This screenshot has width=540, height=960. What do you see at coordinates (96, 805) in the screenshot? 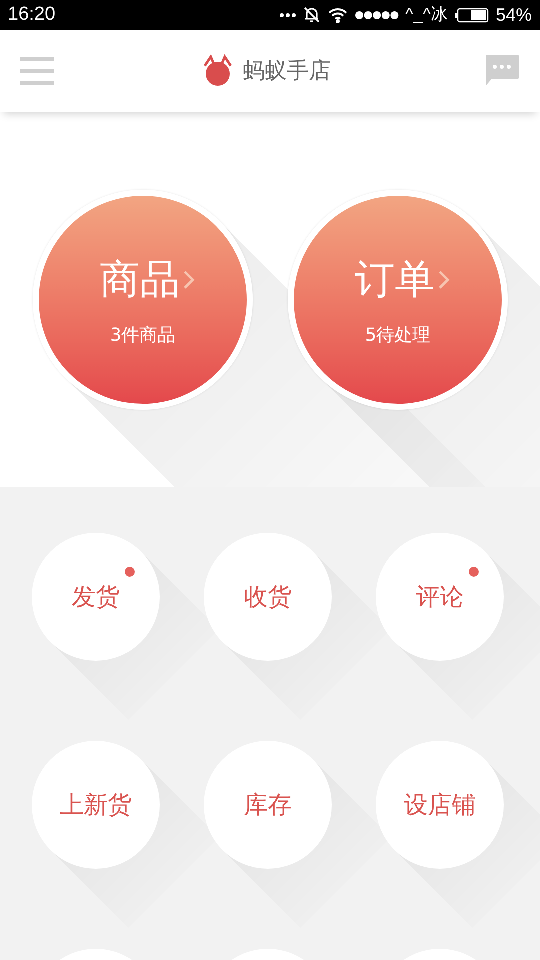
I see `action-button: 上新货` at bounding box center [96, 805].